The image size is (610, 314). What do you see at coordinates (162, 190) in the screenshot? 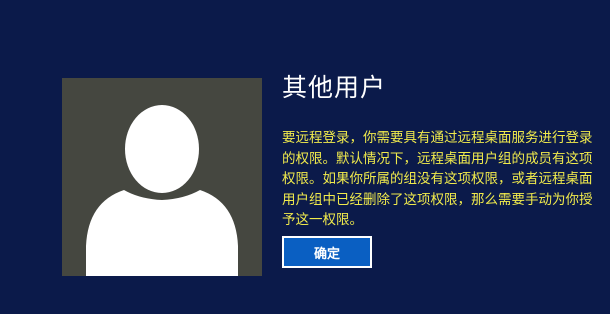
I see `user-silhouette-icon` at bounding box center [162, 190].